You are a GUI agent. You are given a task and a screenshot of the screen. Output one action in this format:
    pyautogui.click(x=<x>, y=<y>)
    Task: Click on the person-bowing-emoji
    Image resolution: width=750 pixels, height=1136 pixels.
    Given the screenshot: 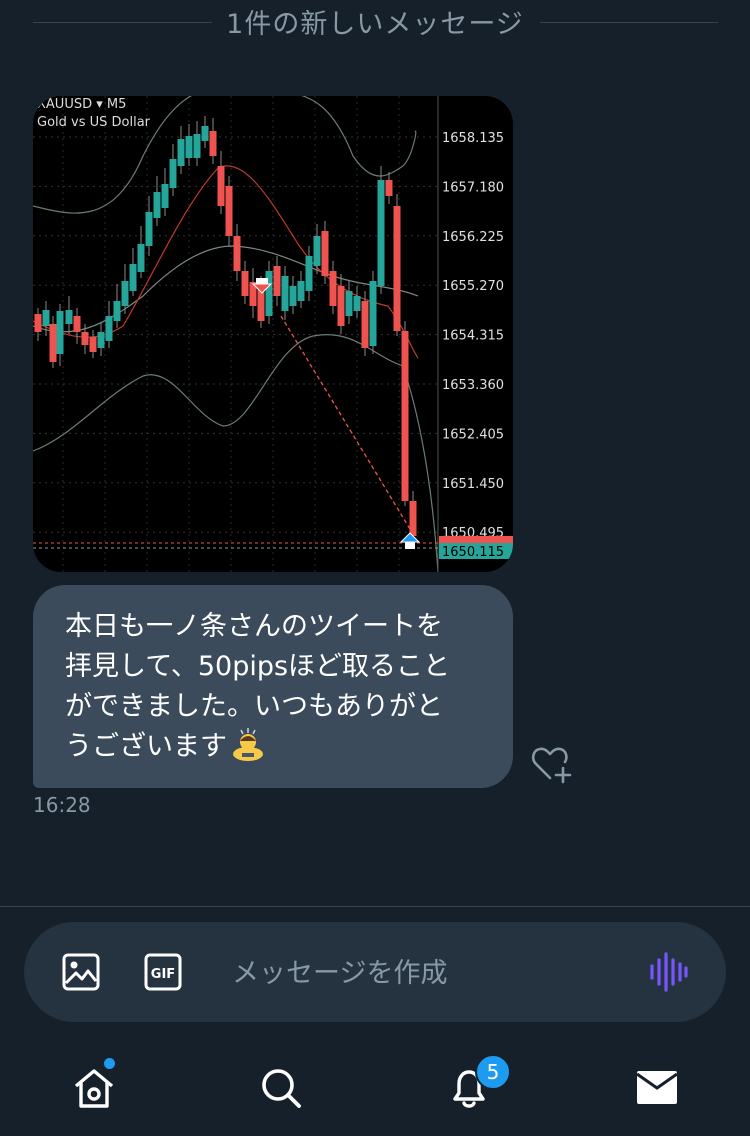 What is the action you would take?
    pyautogui.click(x=248, y=750)
    